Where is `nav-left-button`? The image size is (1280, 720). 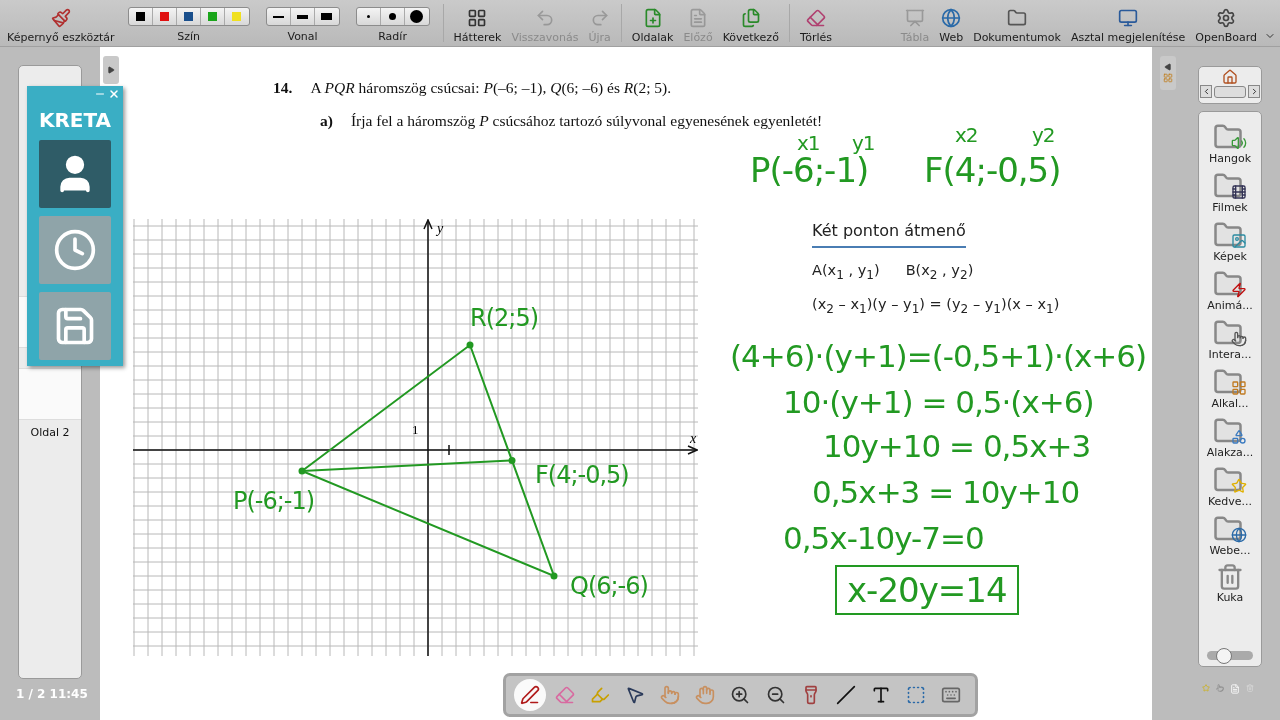 nav-left-button is located at coordinates (1206, 91).